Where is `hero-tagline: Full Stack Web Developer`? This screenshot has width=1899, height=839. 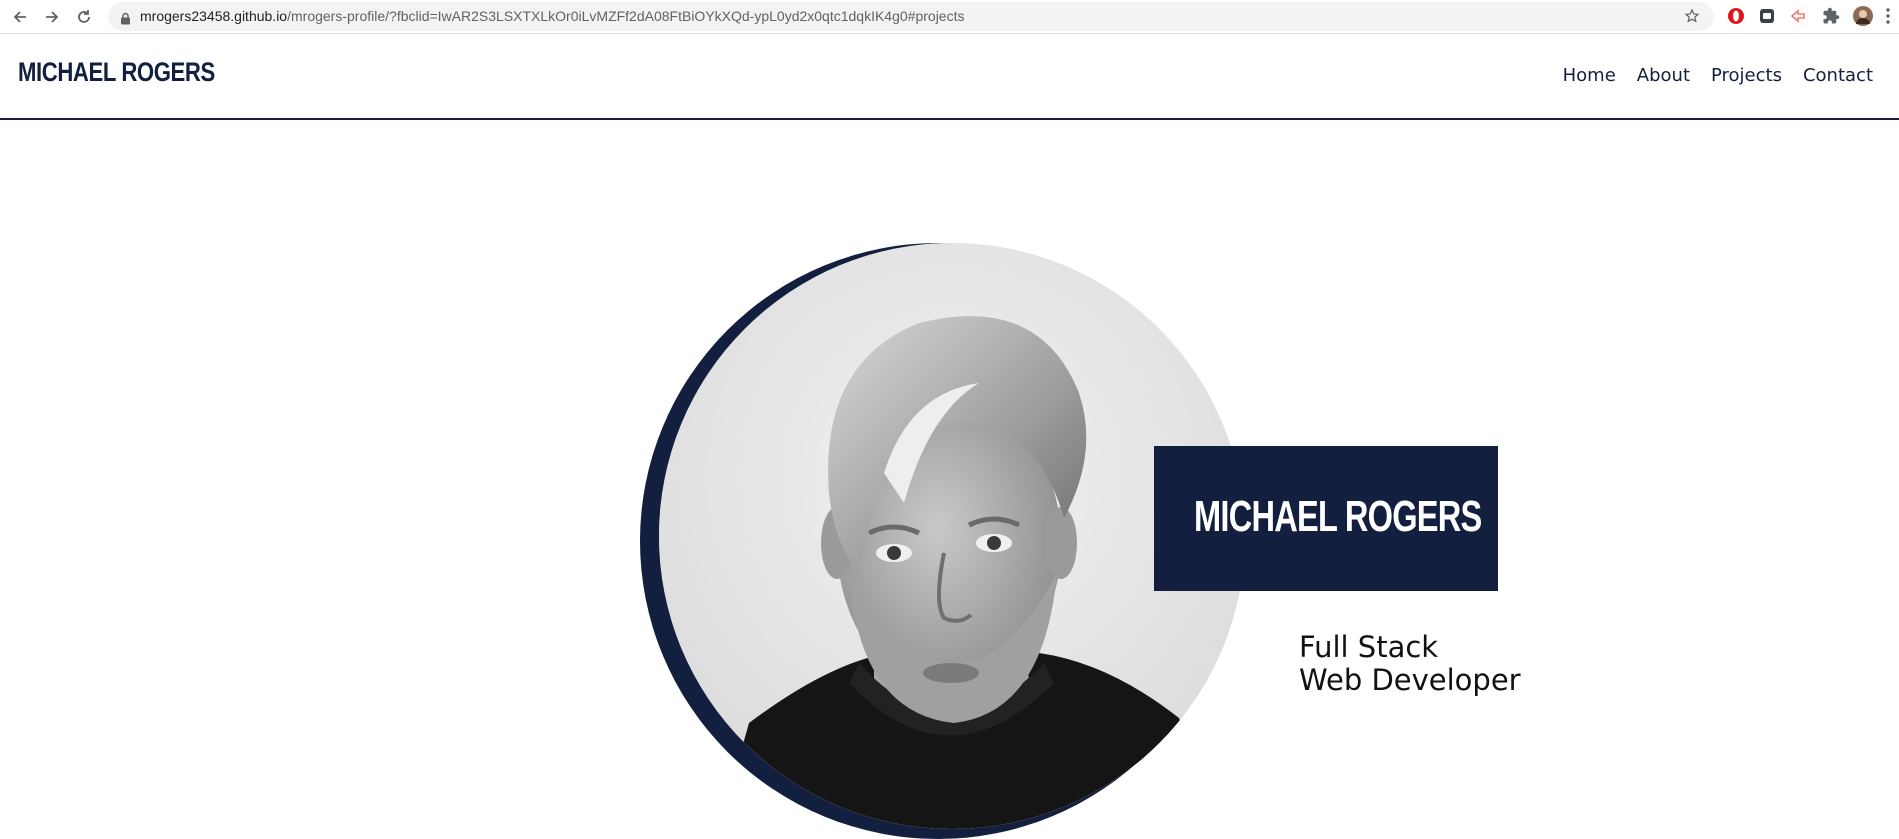
hero-tagline: Full Stack Web Developer is located at coordinates (1410, 664).